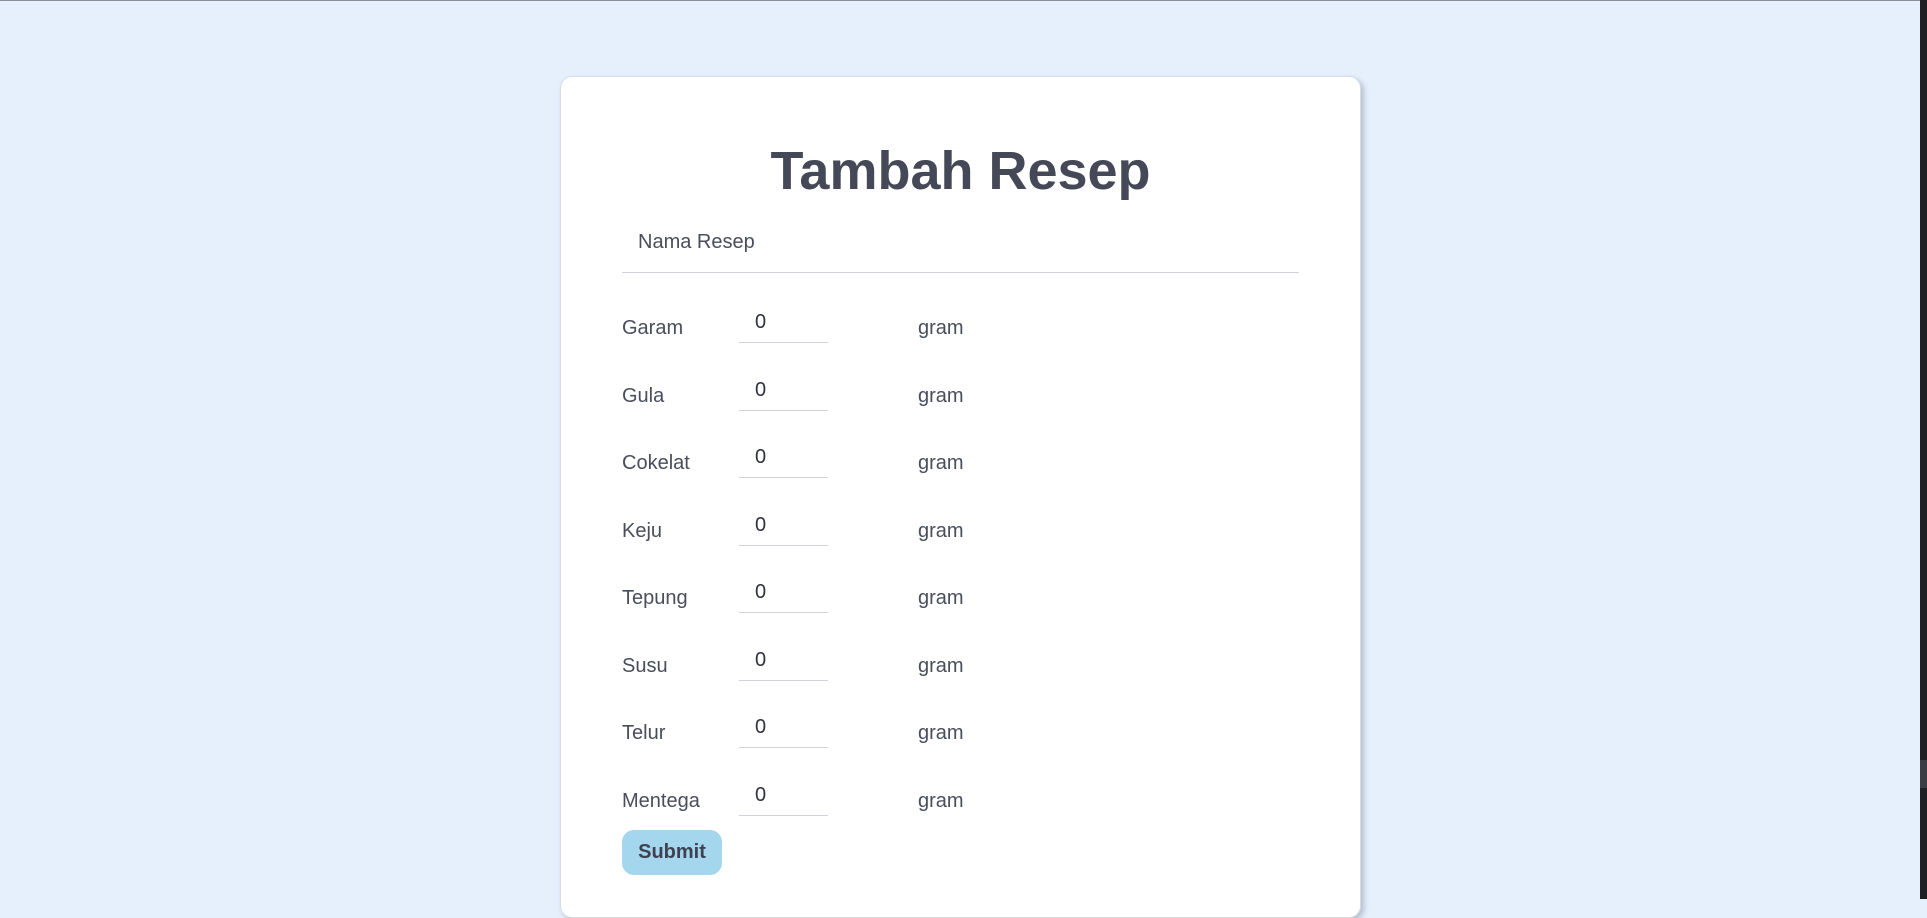 This screenshot has width=1927, height=918. I want to click on window-top-border, so click(963, 0).